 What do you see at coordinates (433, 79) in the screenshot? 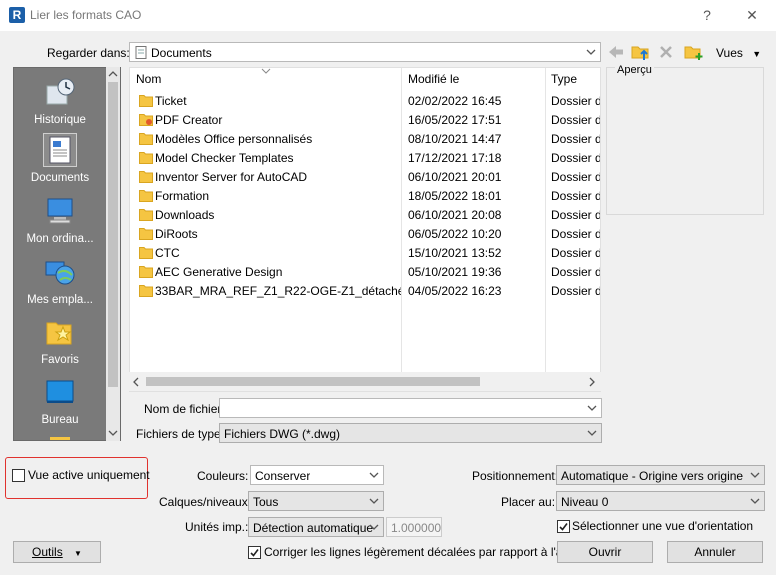
I see `column-header-modified: Modifié le` at bounding box center [433, 79].